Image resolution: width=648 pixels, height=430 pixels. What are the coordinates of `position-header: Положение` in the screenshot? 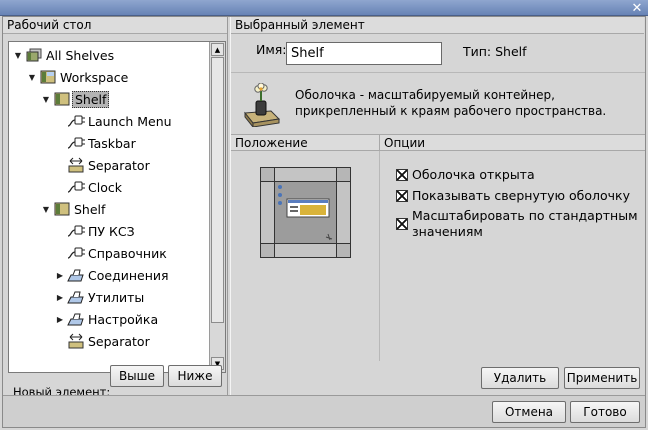 It's located at (271, 143).